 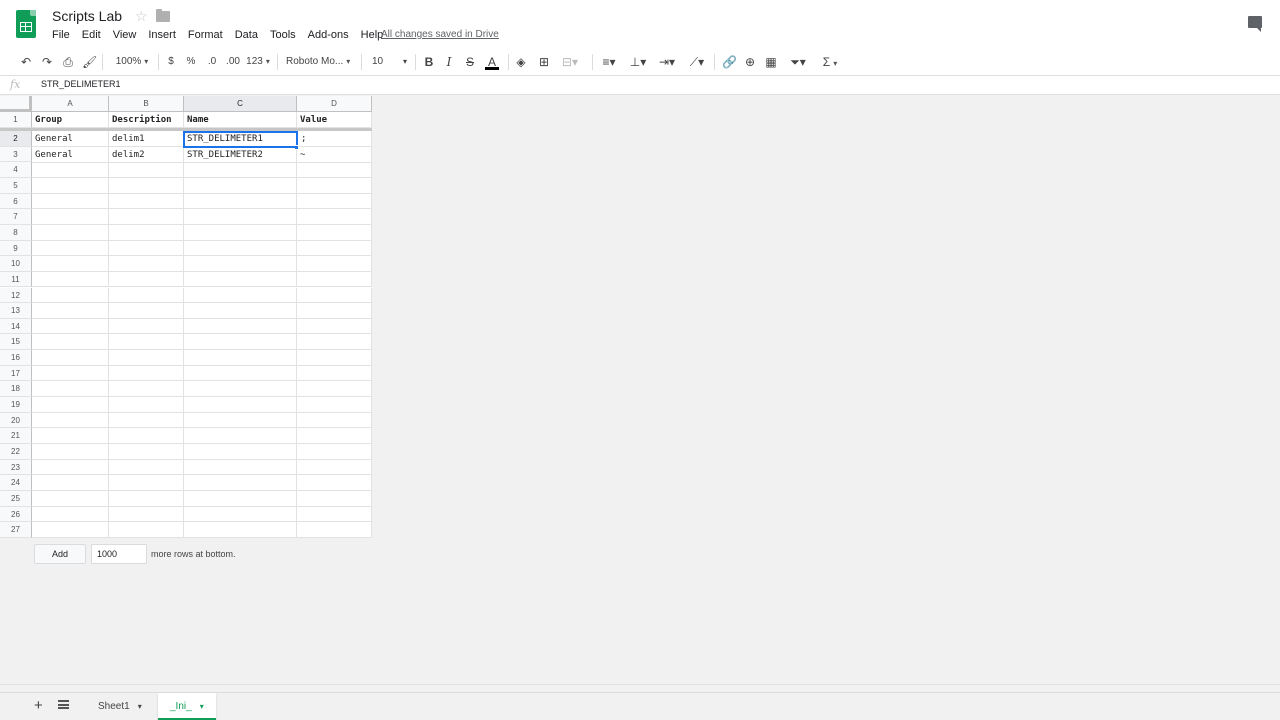 What do you see at coordinates (16, 405) in the screenshot?
I see `row-header-19: 19` at bounding box center [16, 405].